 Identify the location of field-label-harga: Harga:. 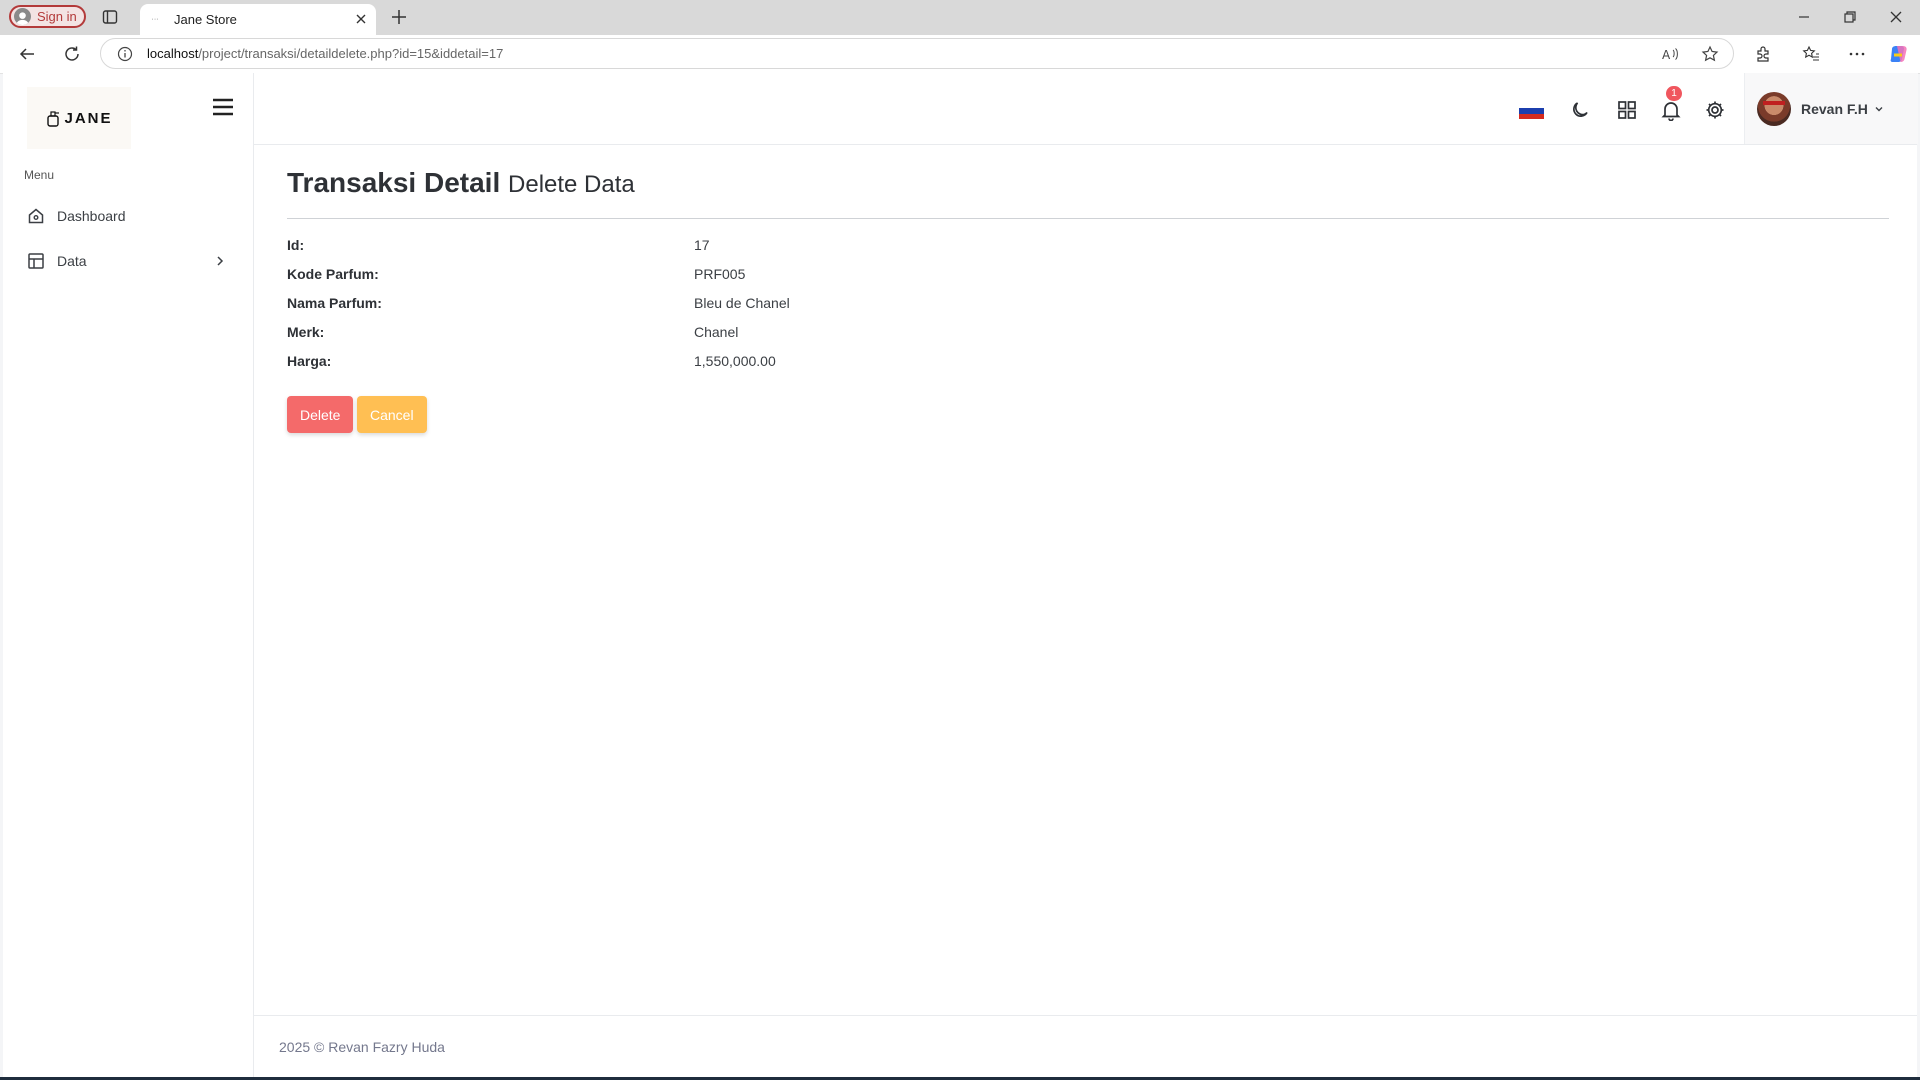
(309, 361).